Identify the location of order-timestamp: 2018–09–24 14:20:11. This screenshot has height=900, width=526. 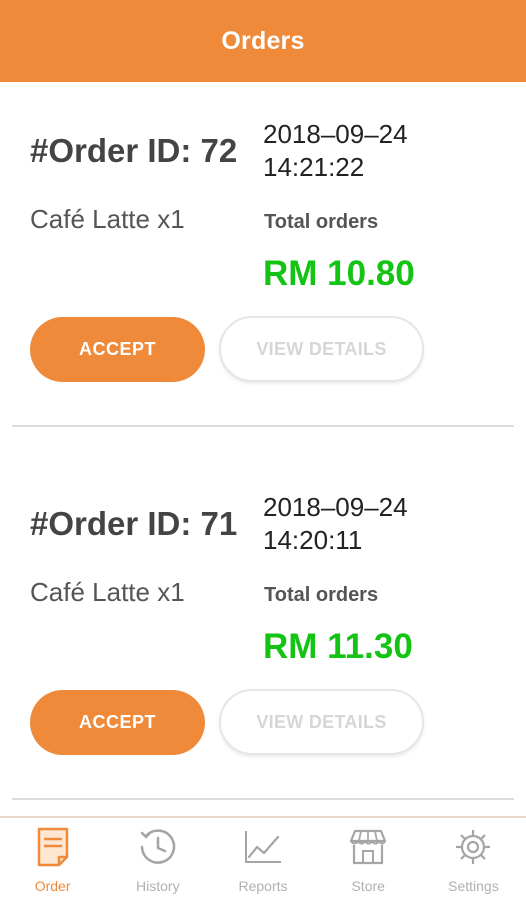
(335, 524).